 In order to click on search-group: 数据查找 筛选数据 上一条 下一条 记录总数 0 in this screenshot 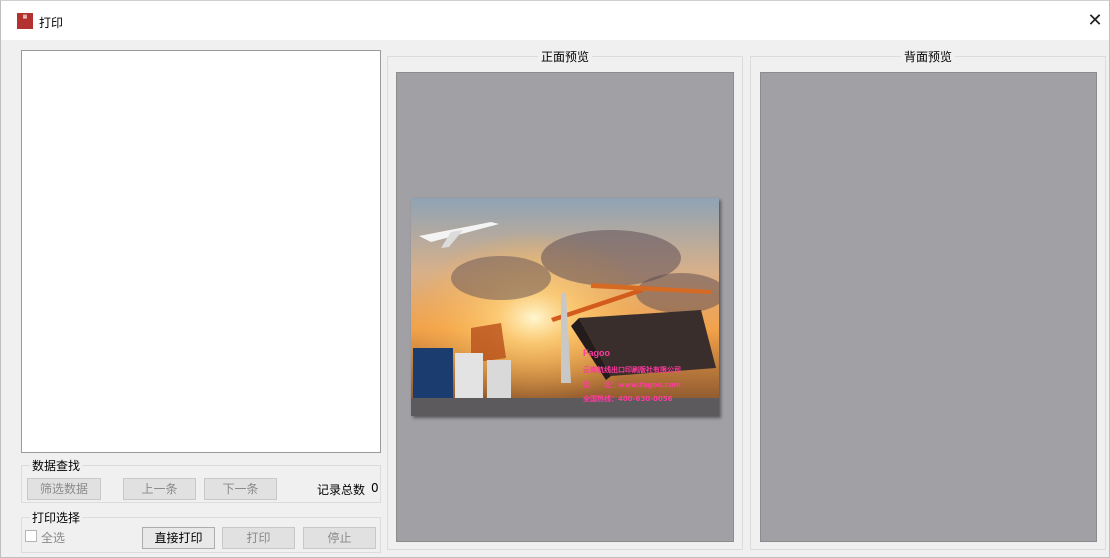, I will do `click(201, 480)`.